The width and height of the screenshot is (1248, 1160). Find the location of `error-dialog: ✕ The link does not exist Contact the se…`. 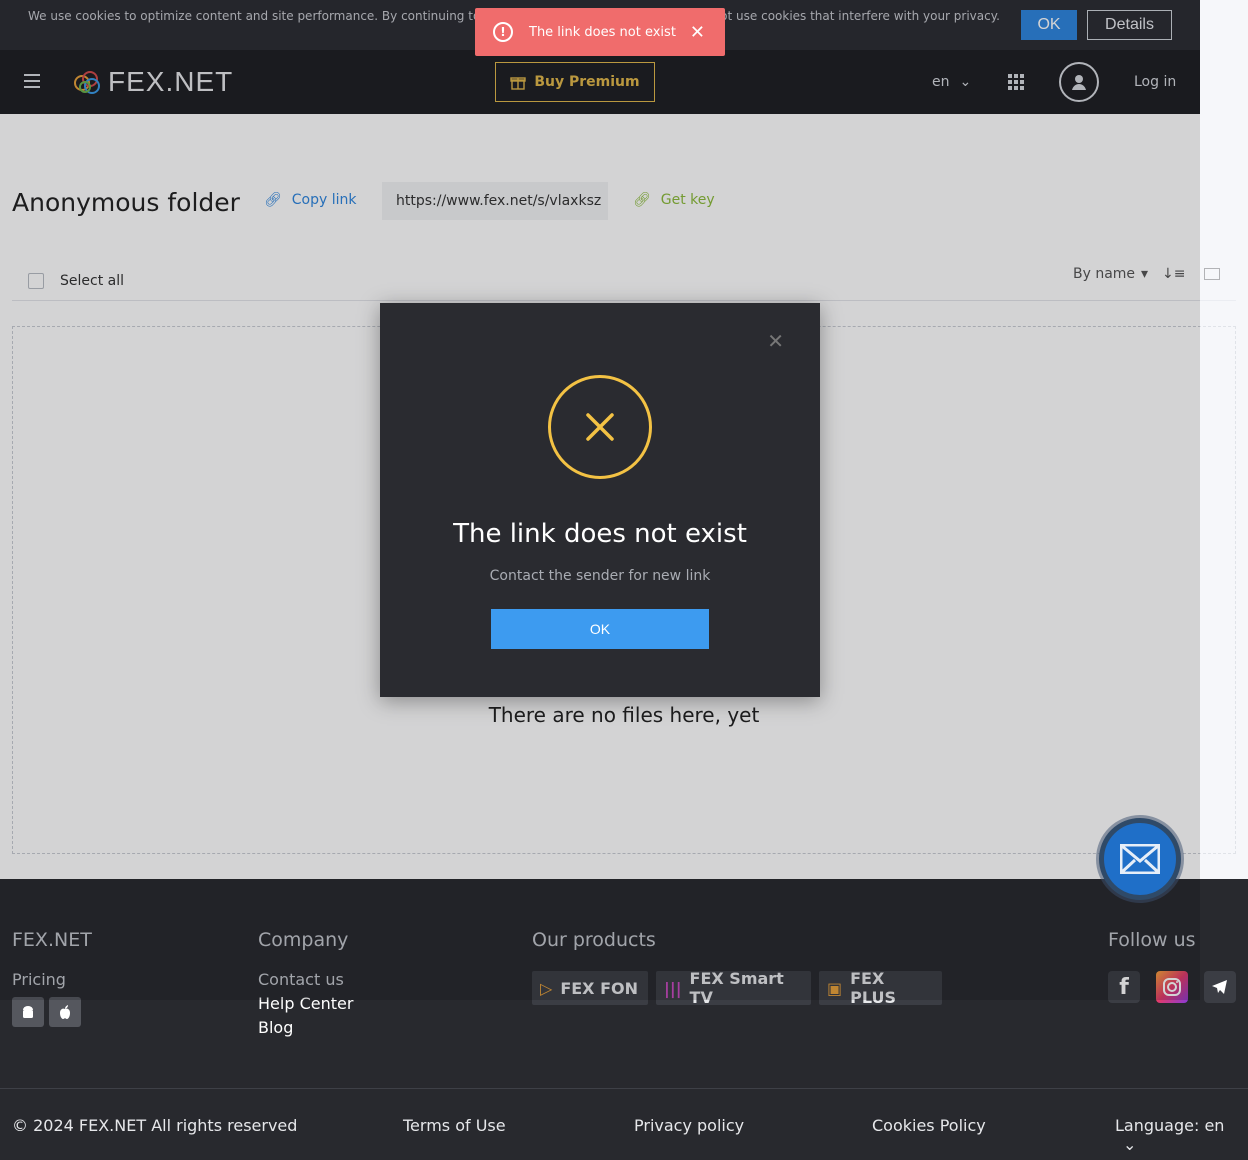

error-dialog: ✕ The link does not exist Contact the se… is located at coordinates (600, 500).